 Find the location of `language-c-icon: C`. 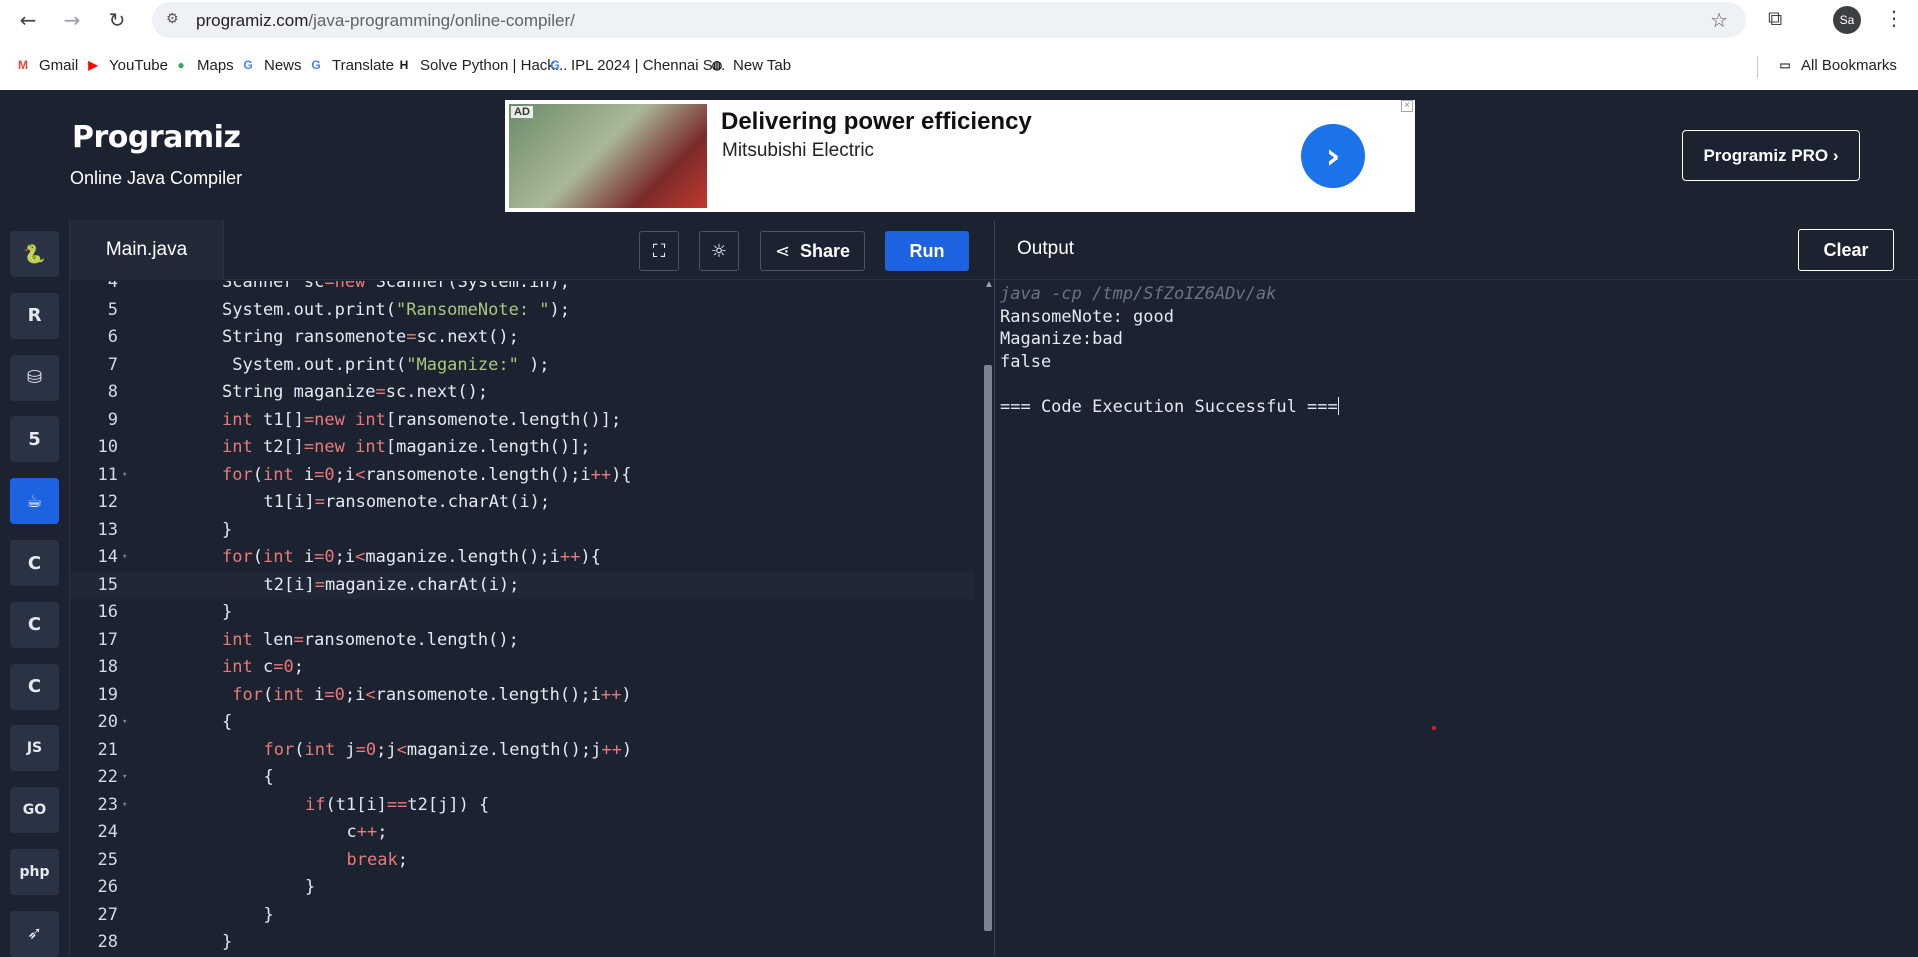

language-c-icon: C is located at coordinates (34, 563).